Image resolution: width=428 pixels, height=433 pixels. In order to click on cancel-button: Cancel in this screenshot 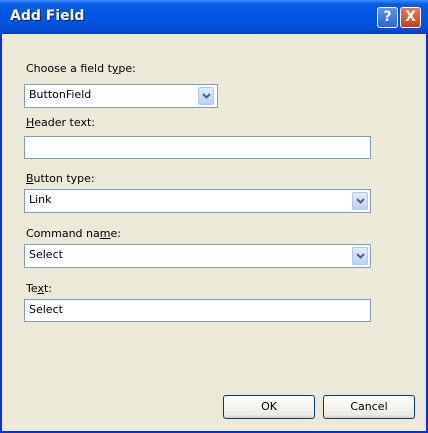, I will do `click(369, 407)`.